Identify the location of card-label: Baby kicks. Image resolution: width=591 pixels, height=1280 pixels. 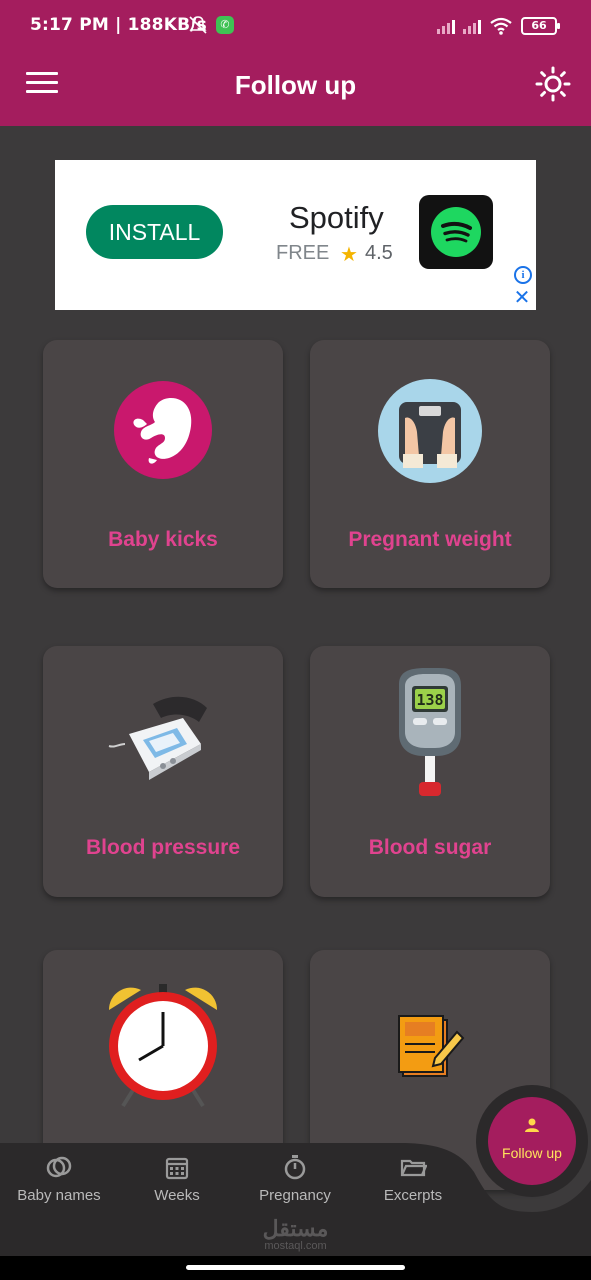
(163, 539).